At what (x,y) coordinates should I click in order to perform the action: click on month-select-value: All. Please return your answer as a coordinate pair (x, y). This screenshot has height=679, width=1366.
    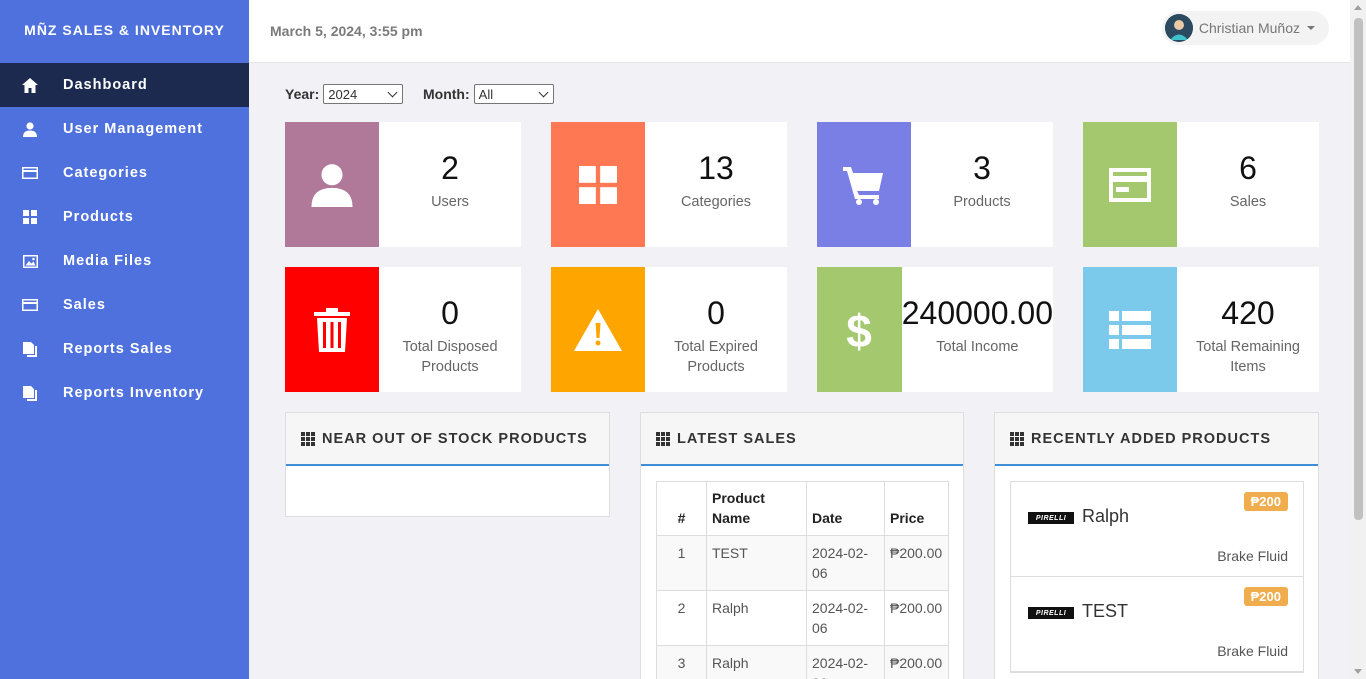
    Looking at the image, I should click on (486, 94).